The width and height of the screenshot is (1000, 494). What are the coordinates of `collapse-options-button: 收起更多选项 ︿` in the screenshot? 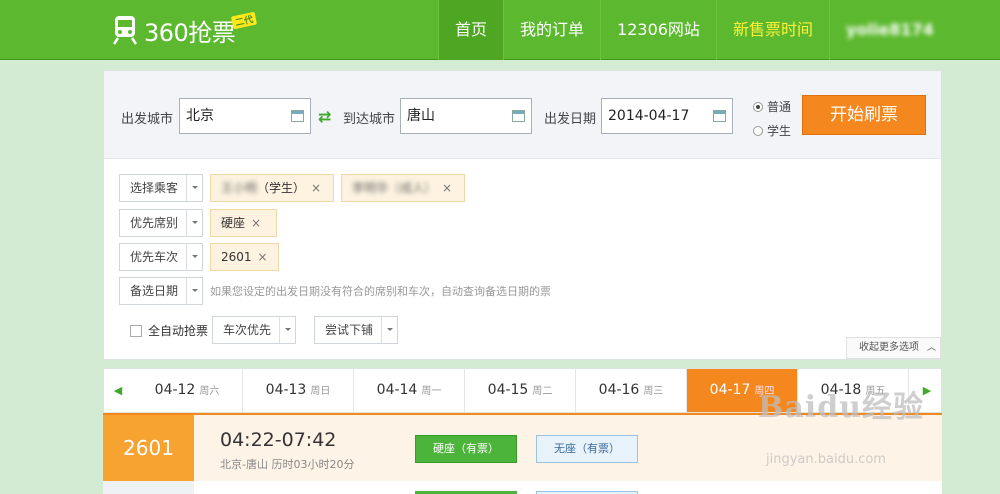 It's located at (893, 348).